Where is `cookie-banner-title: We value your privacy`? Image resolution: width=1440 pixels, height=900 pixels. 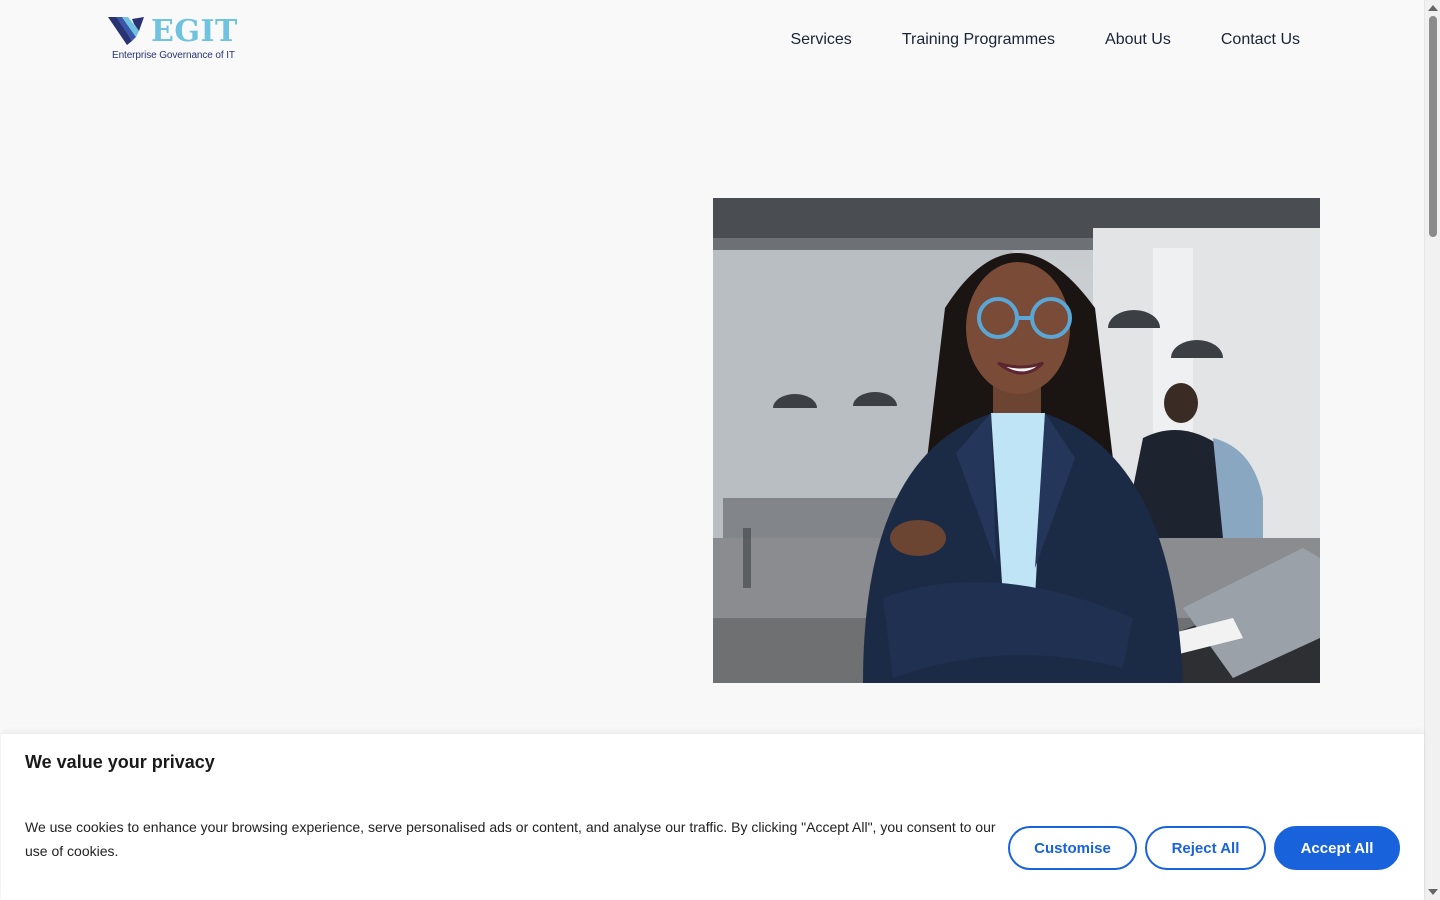 cookie-banner-title: We value your privacy is located at coordinates (120, 762).